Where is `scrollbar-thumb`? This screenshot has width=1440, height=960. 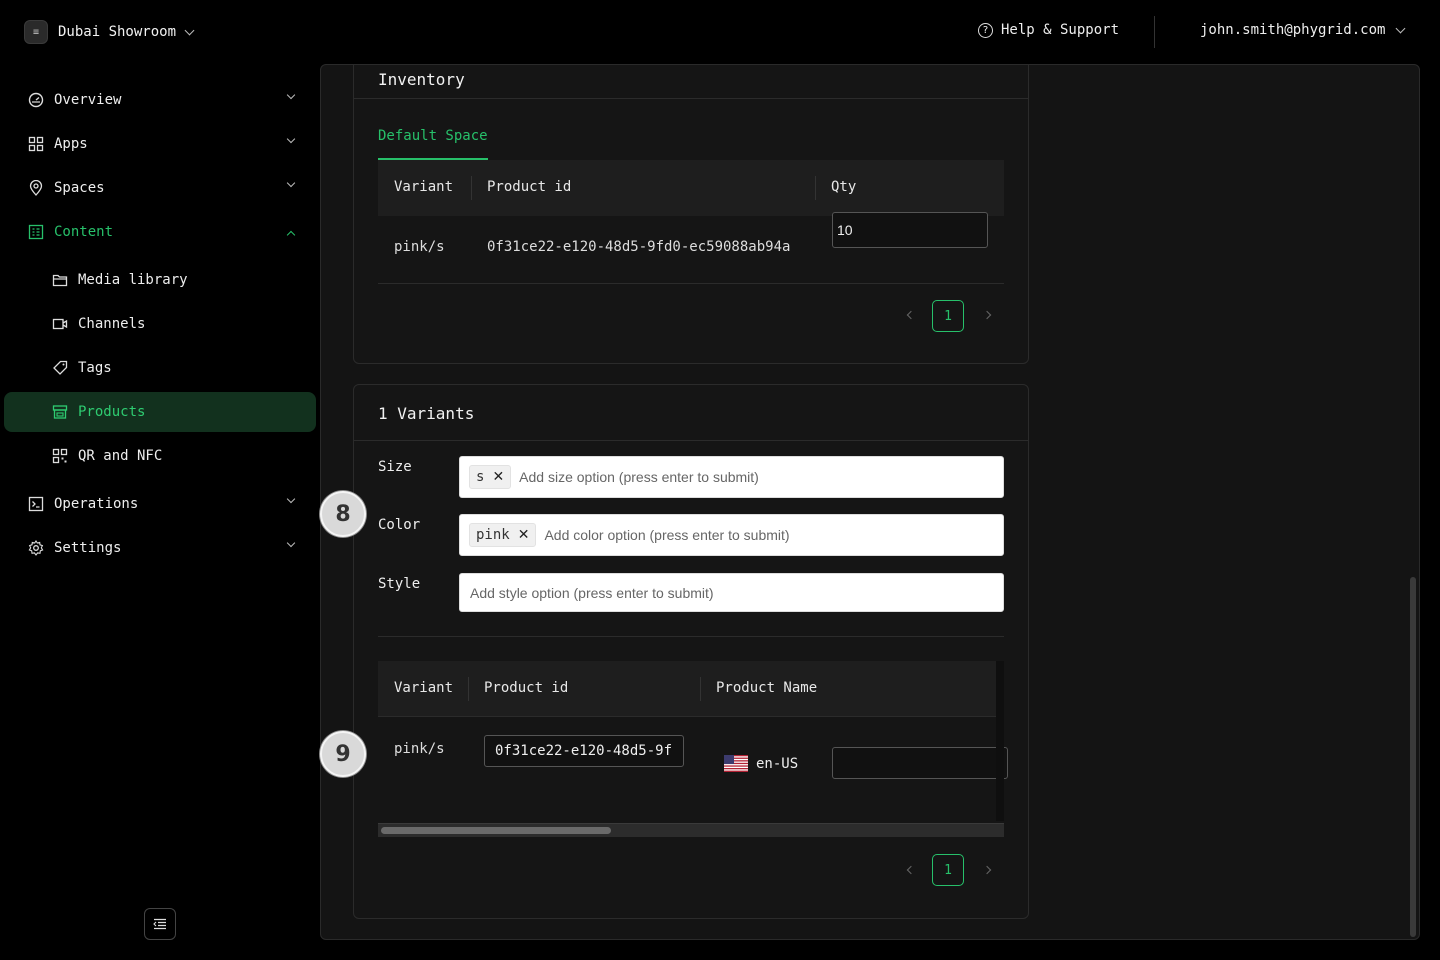 scrollbar-thumb is located at coordinates (496, 830).